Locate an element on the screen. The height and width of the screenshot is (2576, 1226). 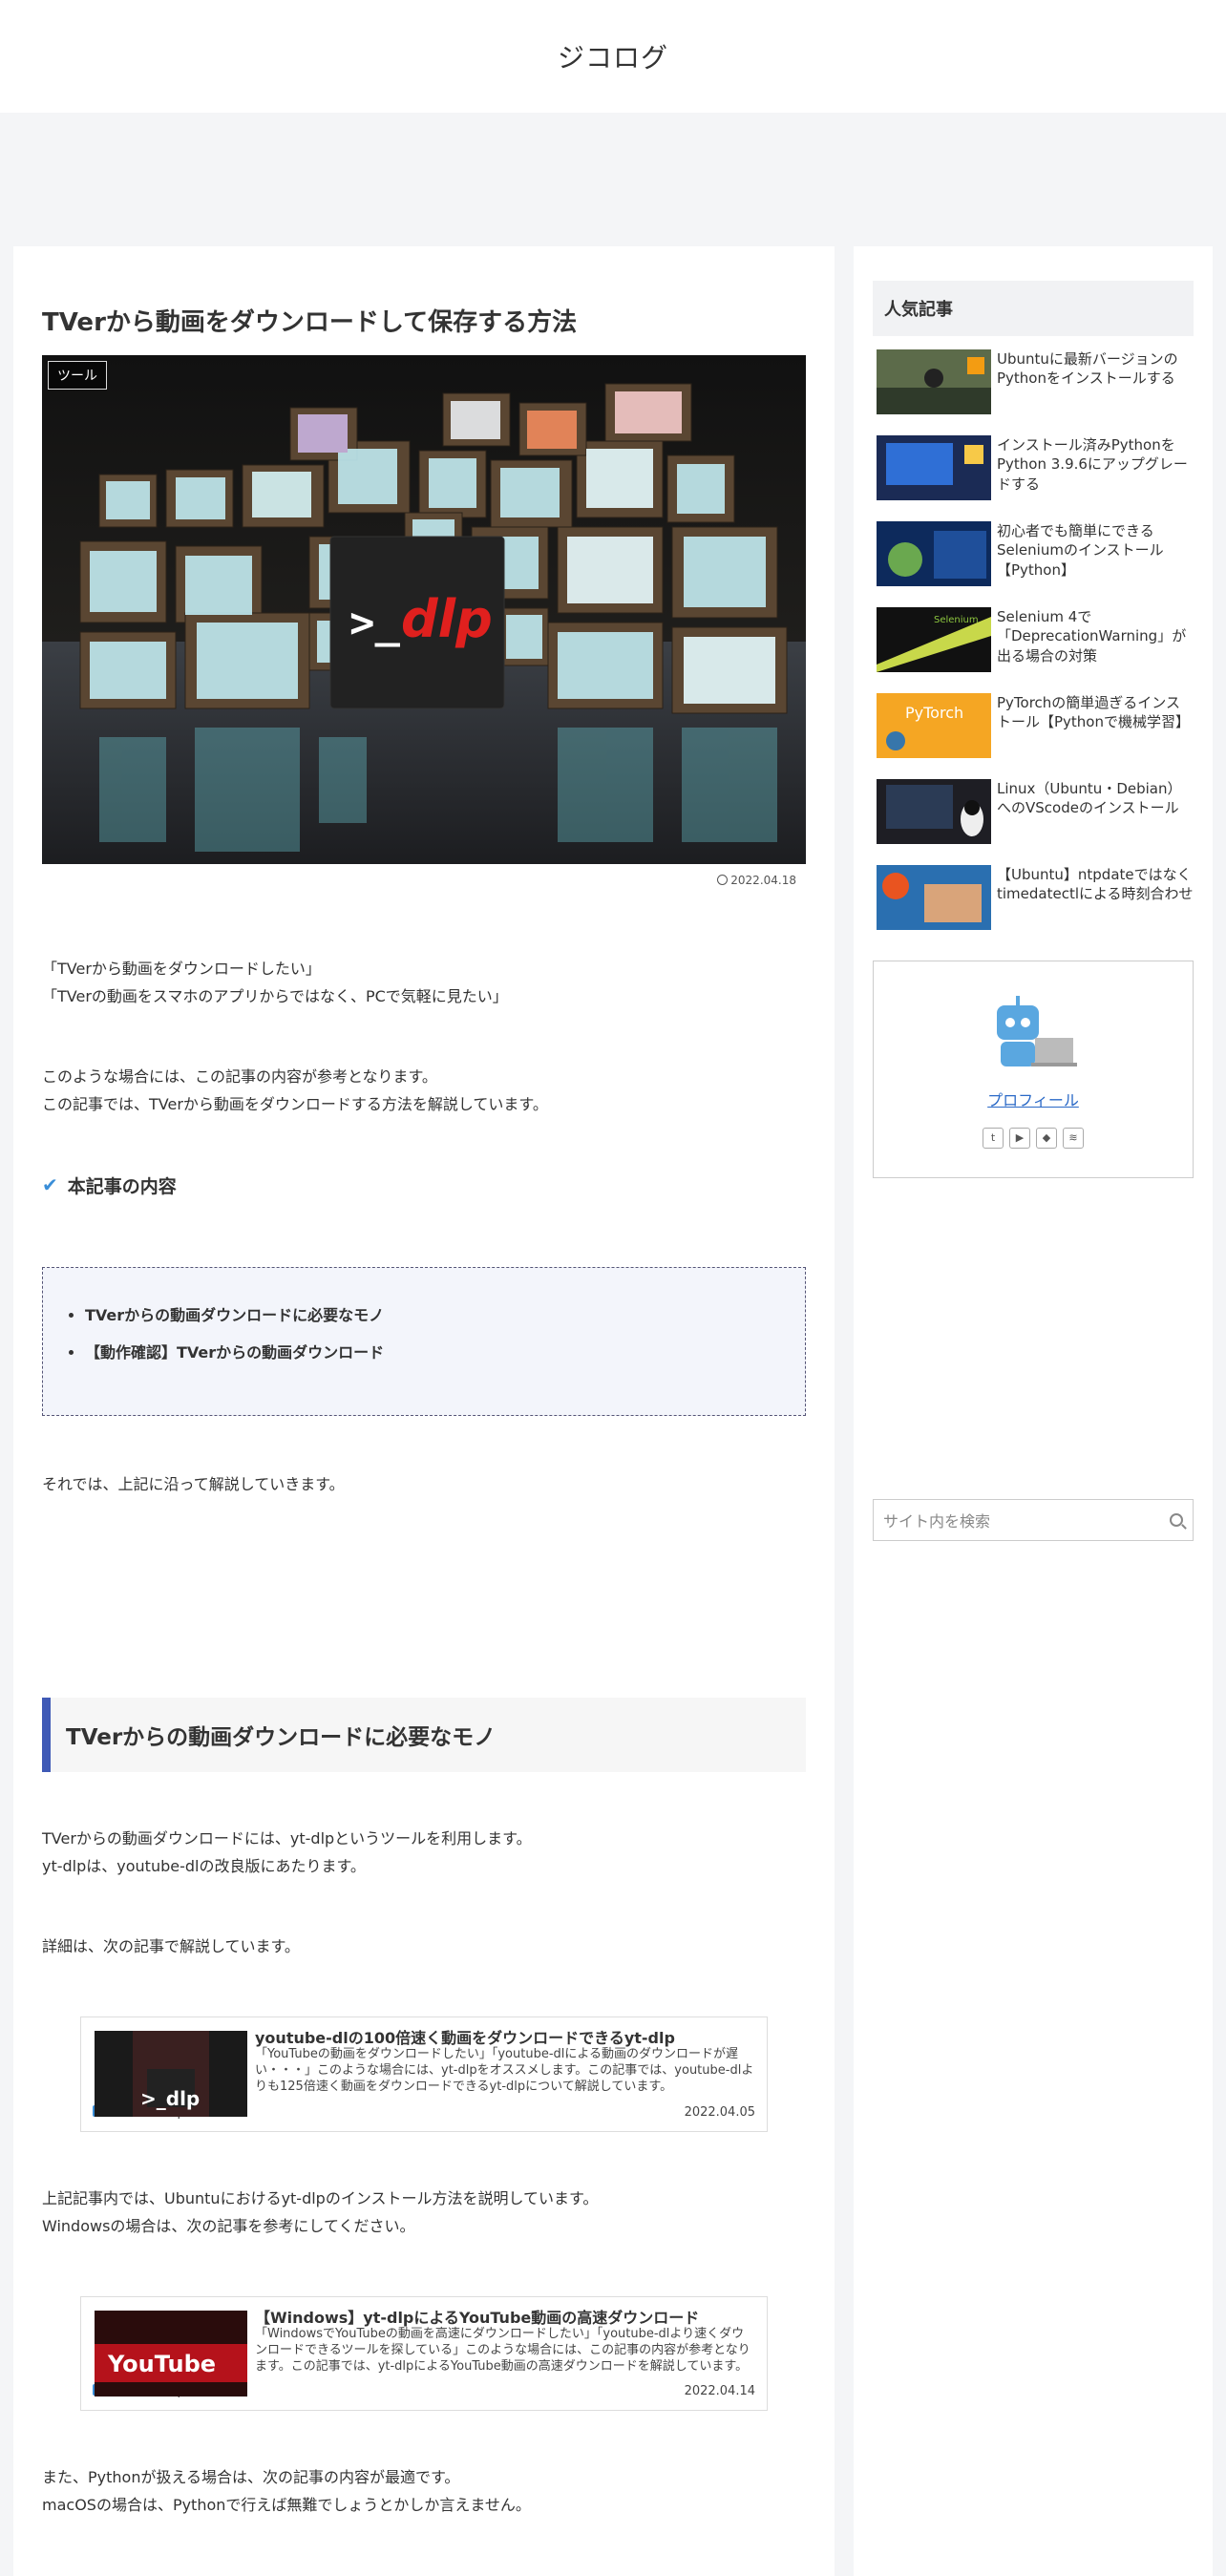
svg-text: PyTorch is located at coordinates (934, 713).